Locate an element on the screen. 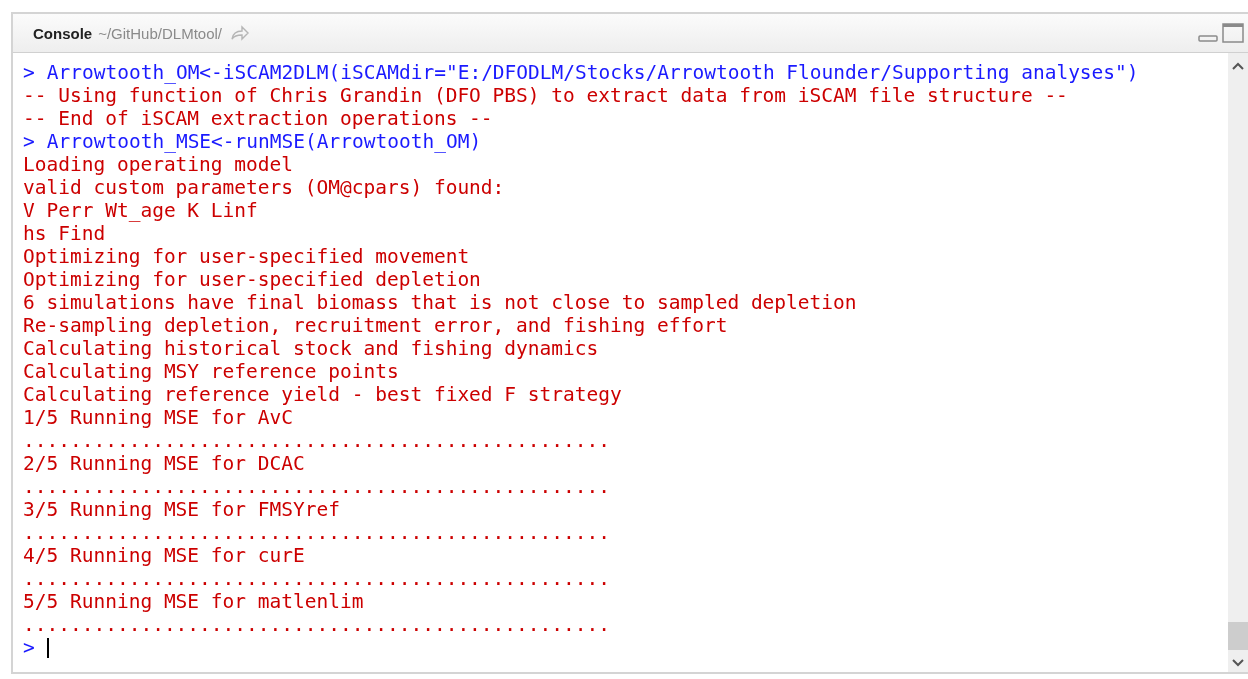 Image resolution: width=1248 pixels, height=679 pixels. minimize-icon is located at coordinates (1208, 38).